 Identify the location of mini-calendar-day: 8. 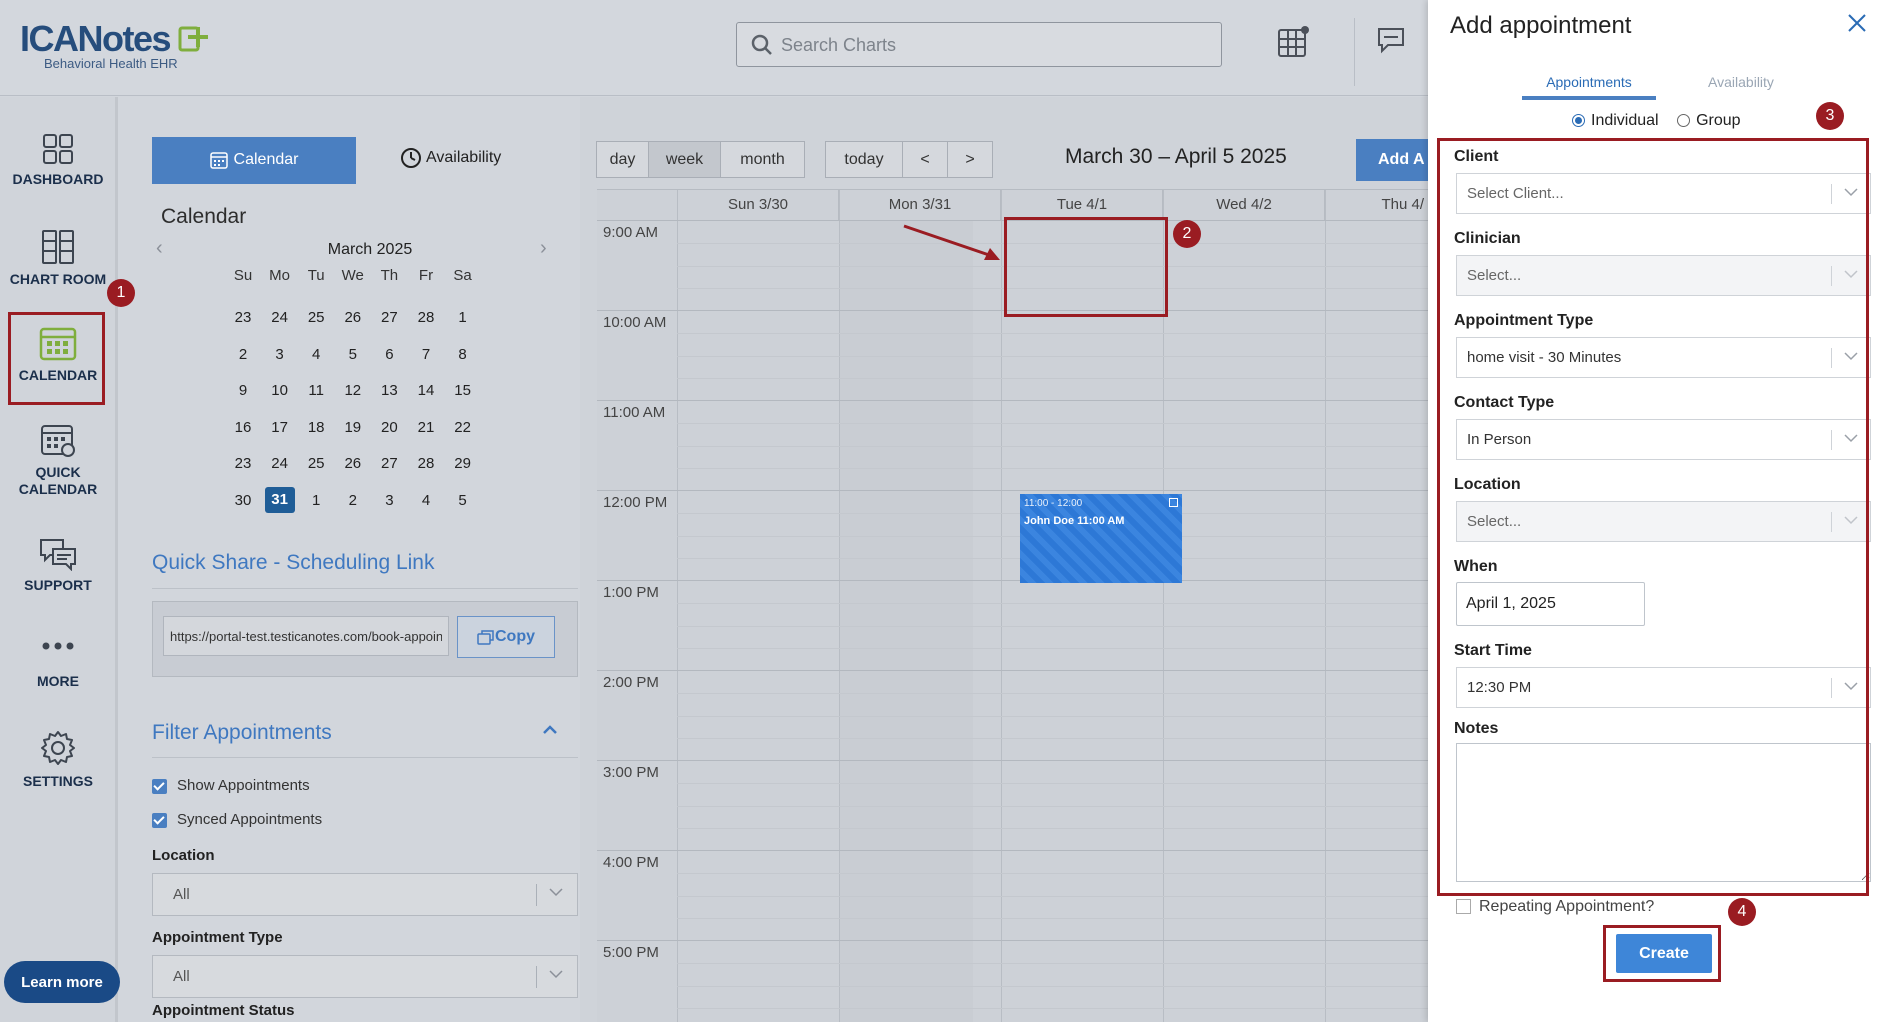
(463, 354).